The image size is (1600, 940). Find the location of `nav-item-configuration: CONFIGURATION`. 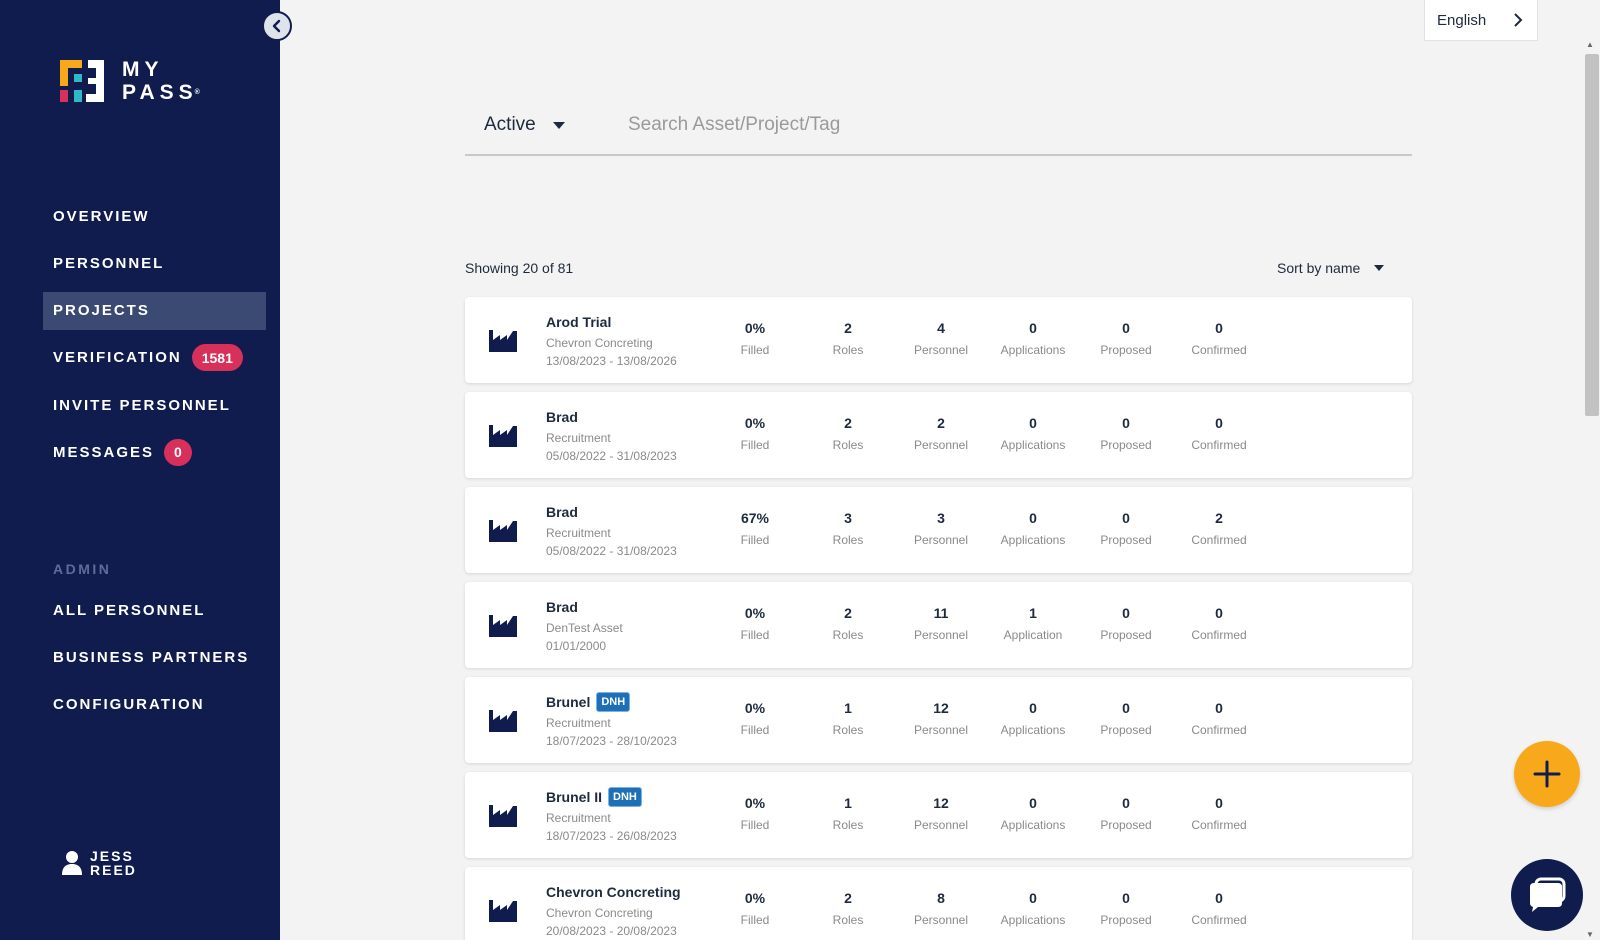

nav-item-configuration: CONFIGURATION is located at coordinates (154, 705).